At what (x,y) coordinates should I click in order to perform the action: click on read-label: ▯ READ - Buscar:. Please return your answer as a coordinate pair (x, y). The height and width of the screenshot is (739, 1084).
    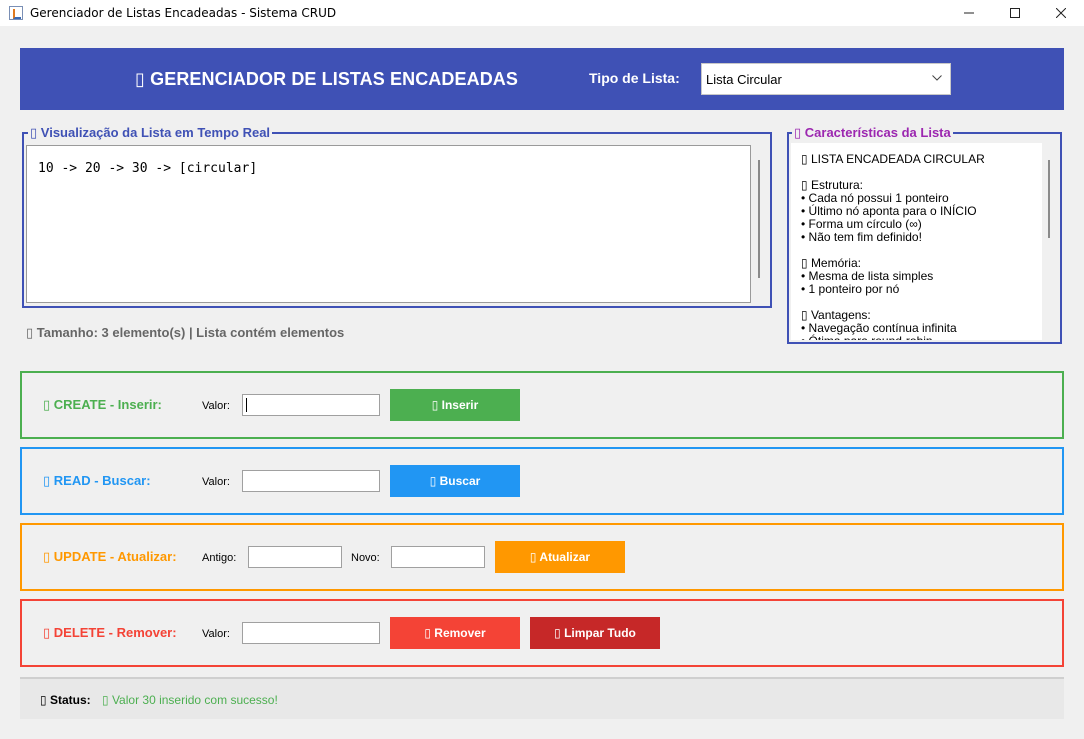
    Looking at the image, I should click on (97, 480).